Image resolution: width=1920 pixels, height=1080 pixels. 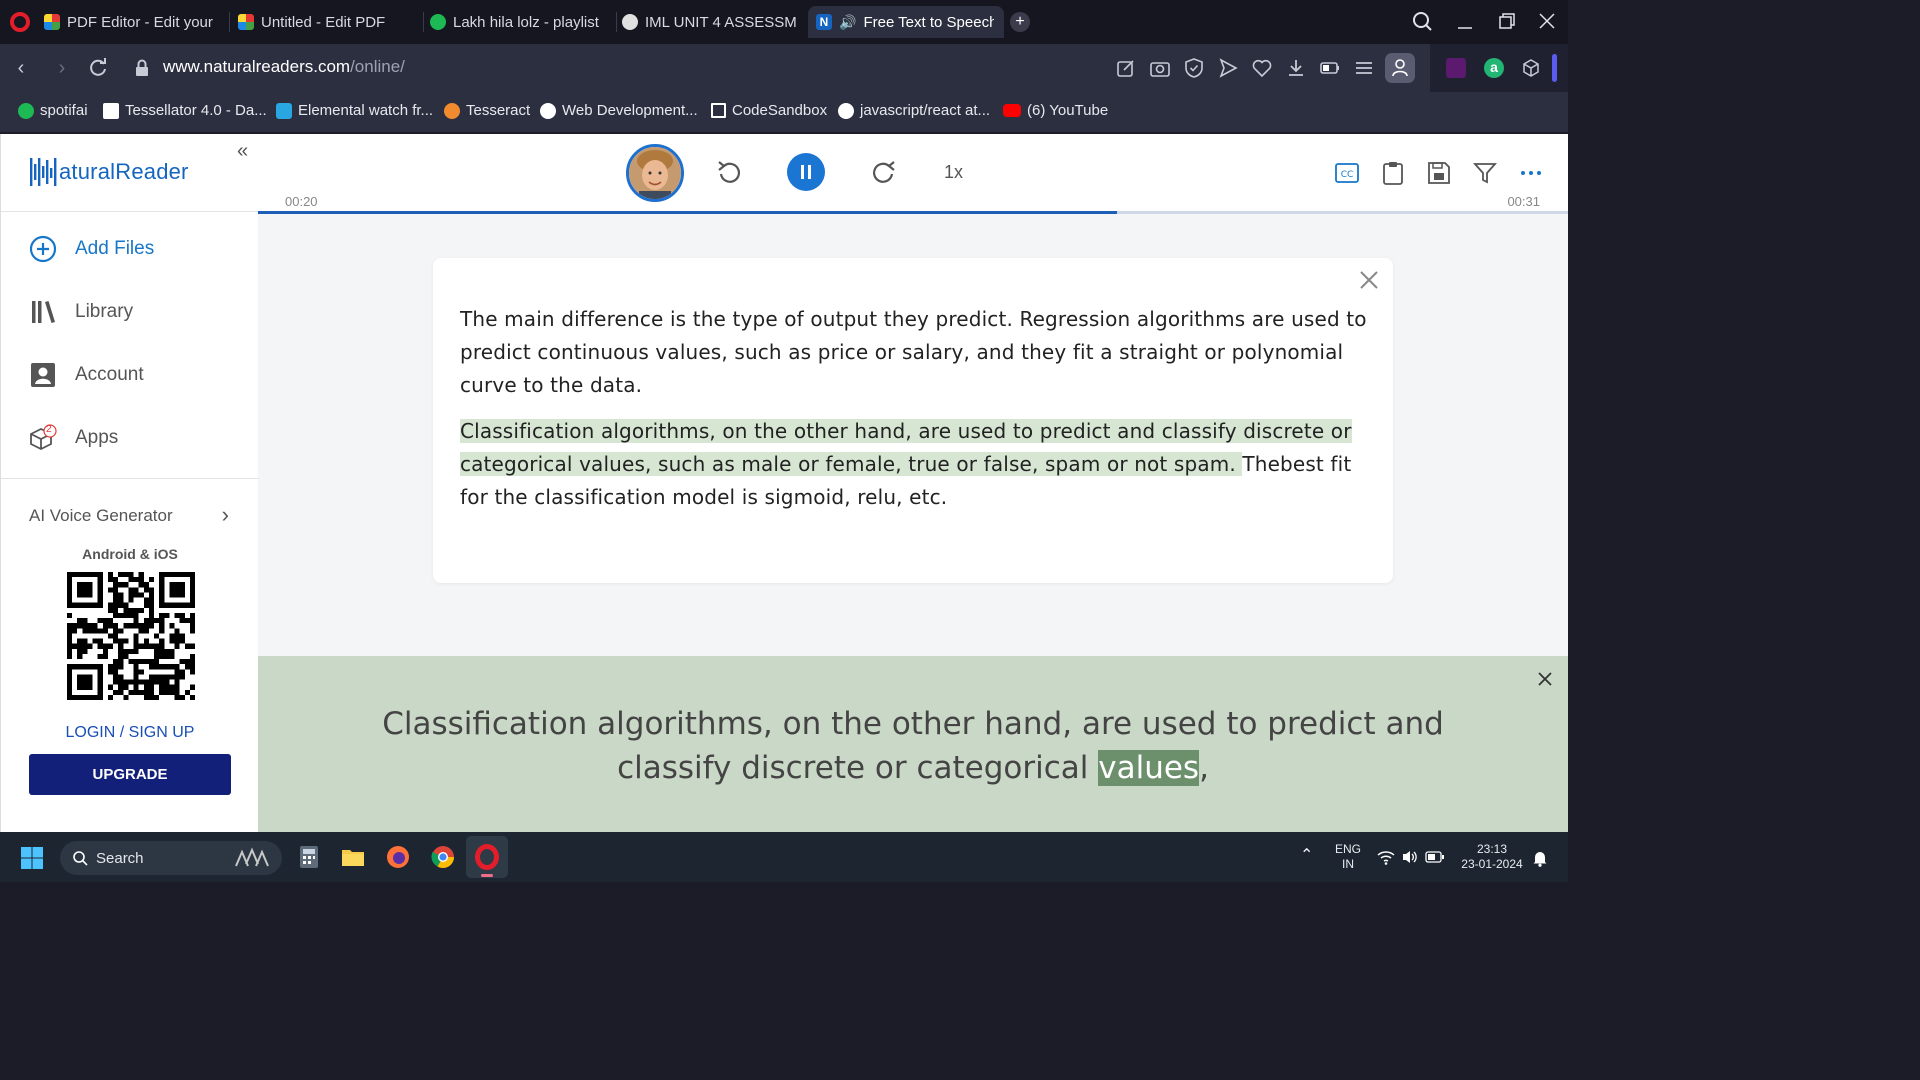 What do you see at coordinates (130, 554) in the screenshot?
I see `platforms-label: Android & iOS` at bounding box center [130, 554].